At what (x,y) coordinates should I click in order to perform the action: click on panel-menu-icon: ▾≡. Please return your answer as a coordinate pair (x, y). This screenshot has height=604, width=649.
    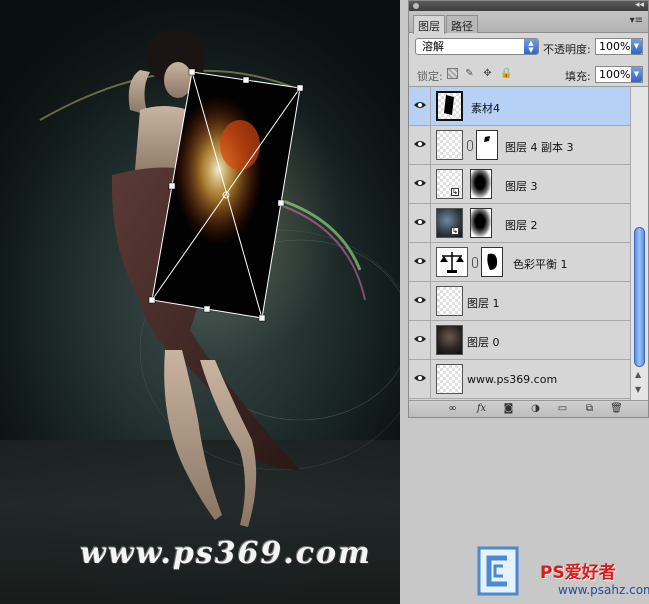
    Looking at the image, I should click on (636, 20).